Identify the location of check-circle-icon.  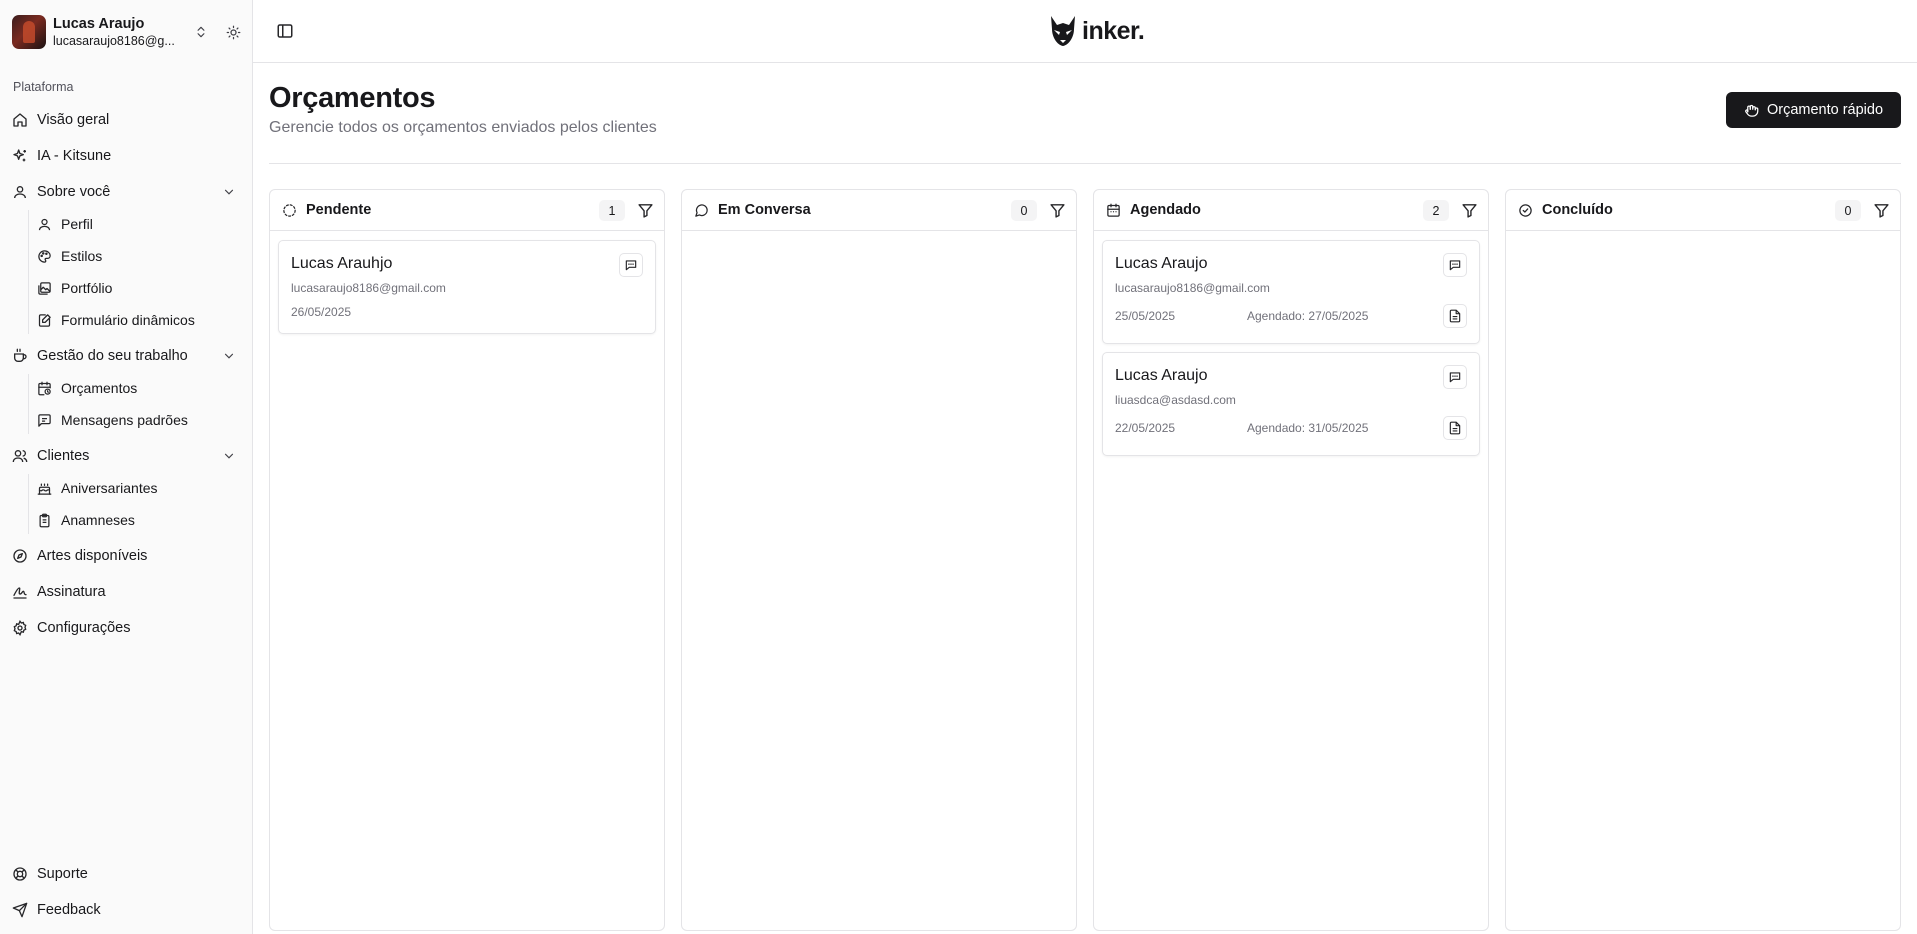
(1525, 210).